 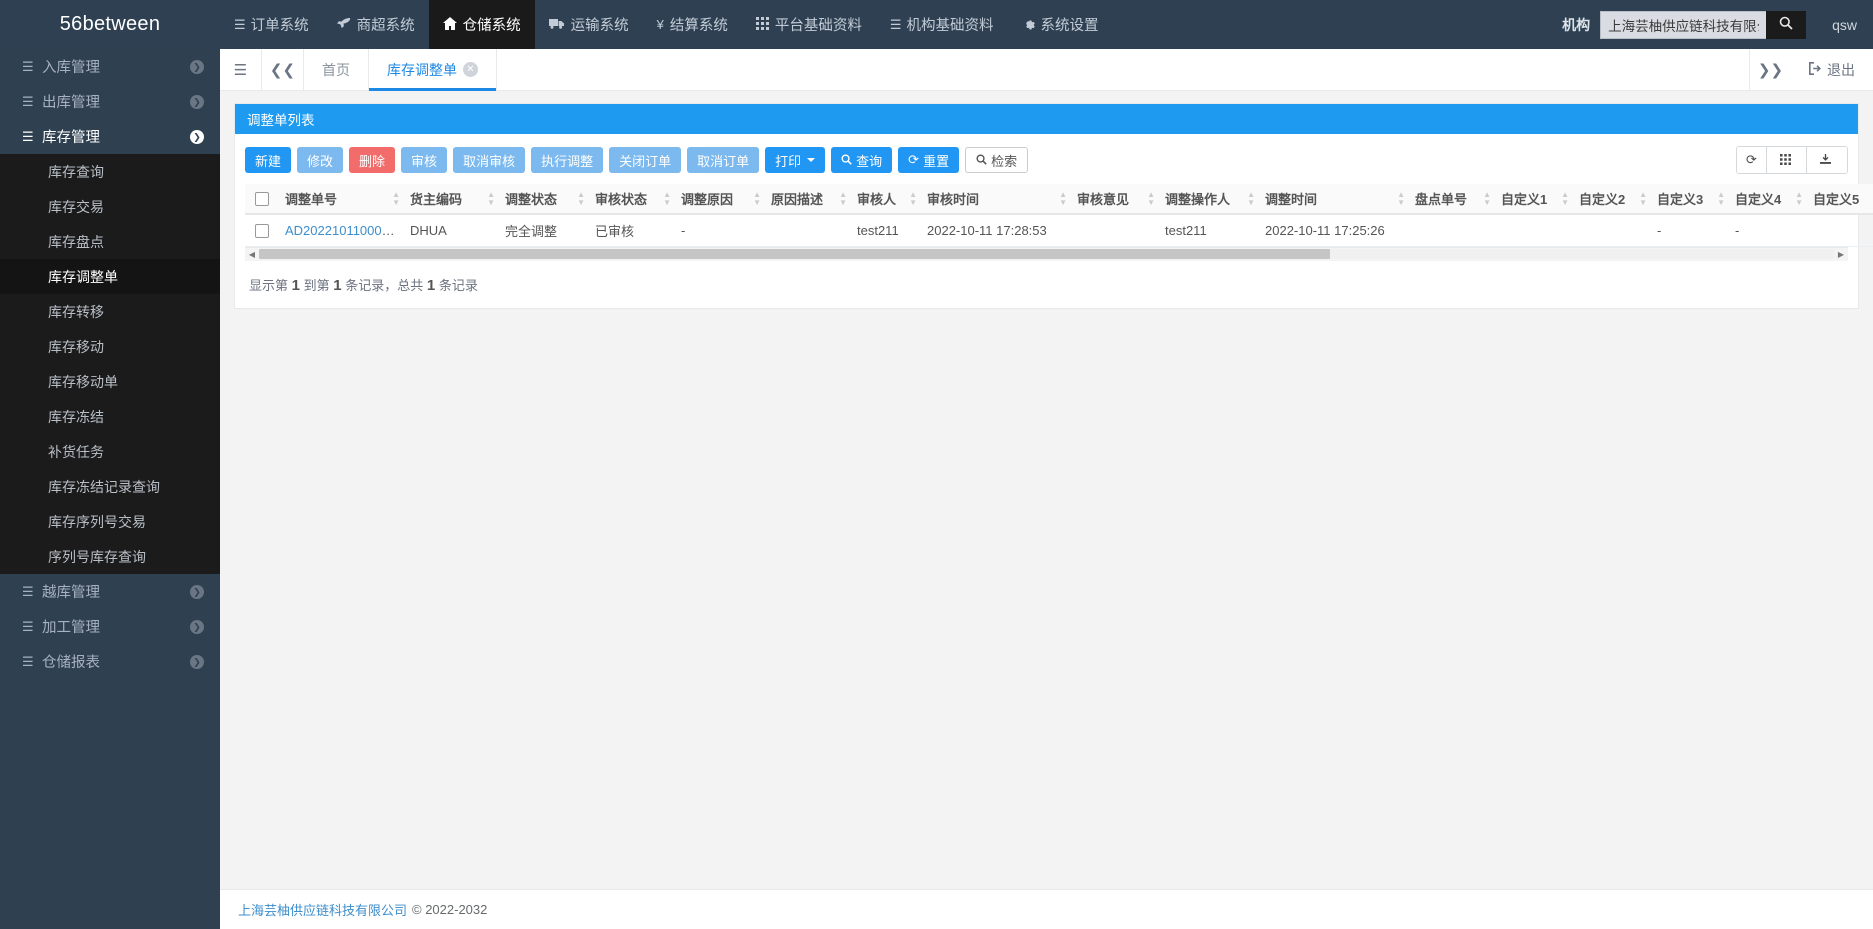 I want to click on column-header-stocktake-no: 盘点单号 ▲ ▼, so click(x=1452, y=199).